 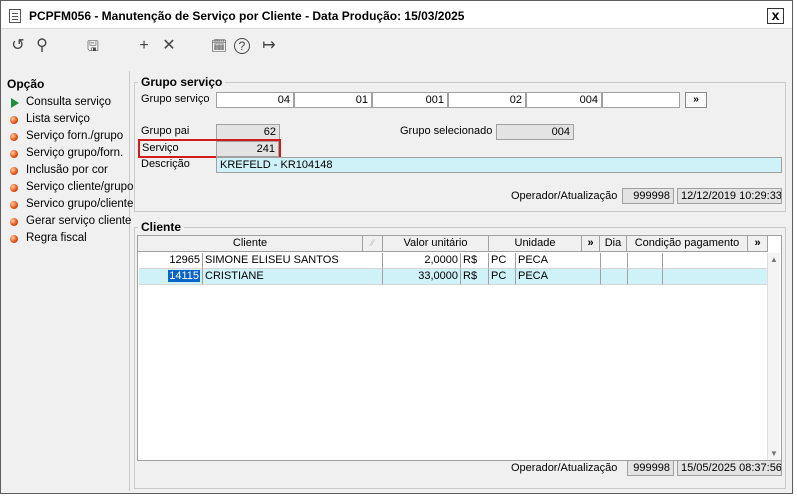 What do you see at coordinates (15, 16) in the screenshot?
I see `app-icon` at bounding box center [15, 16].